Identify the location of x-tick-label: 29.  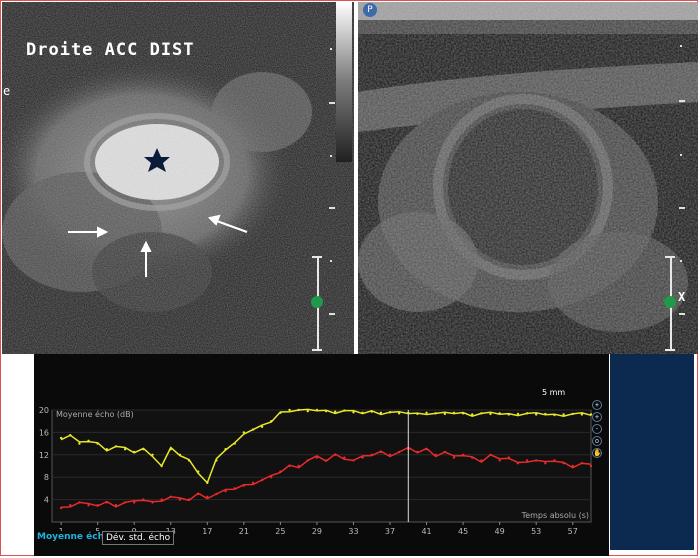
(317, 531).